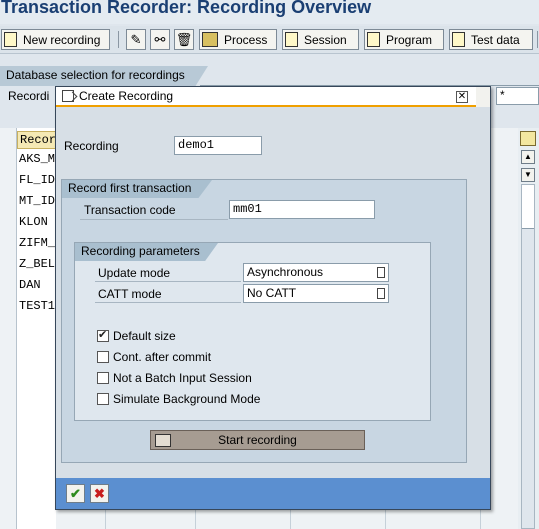  Describe the element at coordinates (218, 145) in the screenshot. I see `recording-name-input: demo1` at that location.